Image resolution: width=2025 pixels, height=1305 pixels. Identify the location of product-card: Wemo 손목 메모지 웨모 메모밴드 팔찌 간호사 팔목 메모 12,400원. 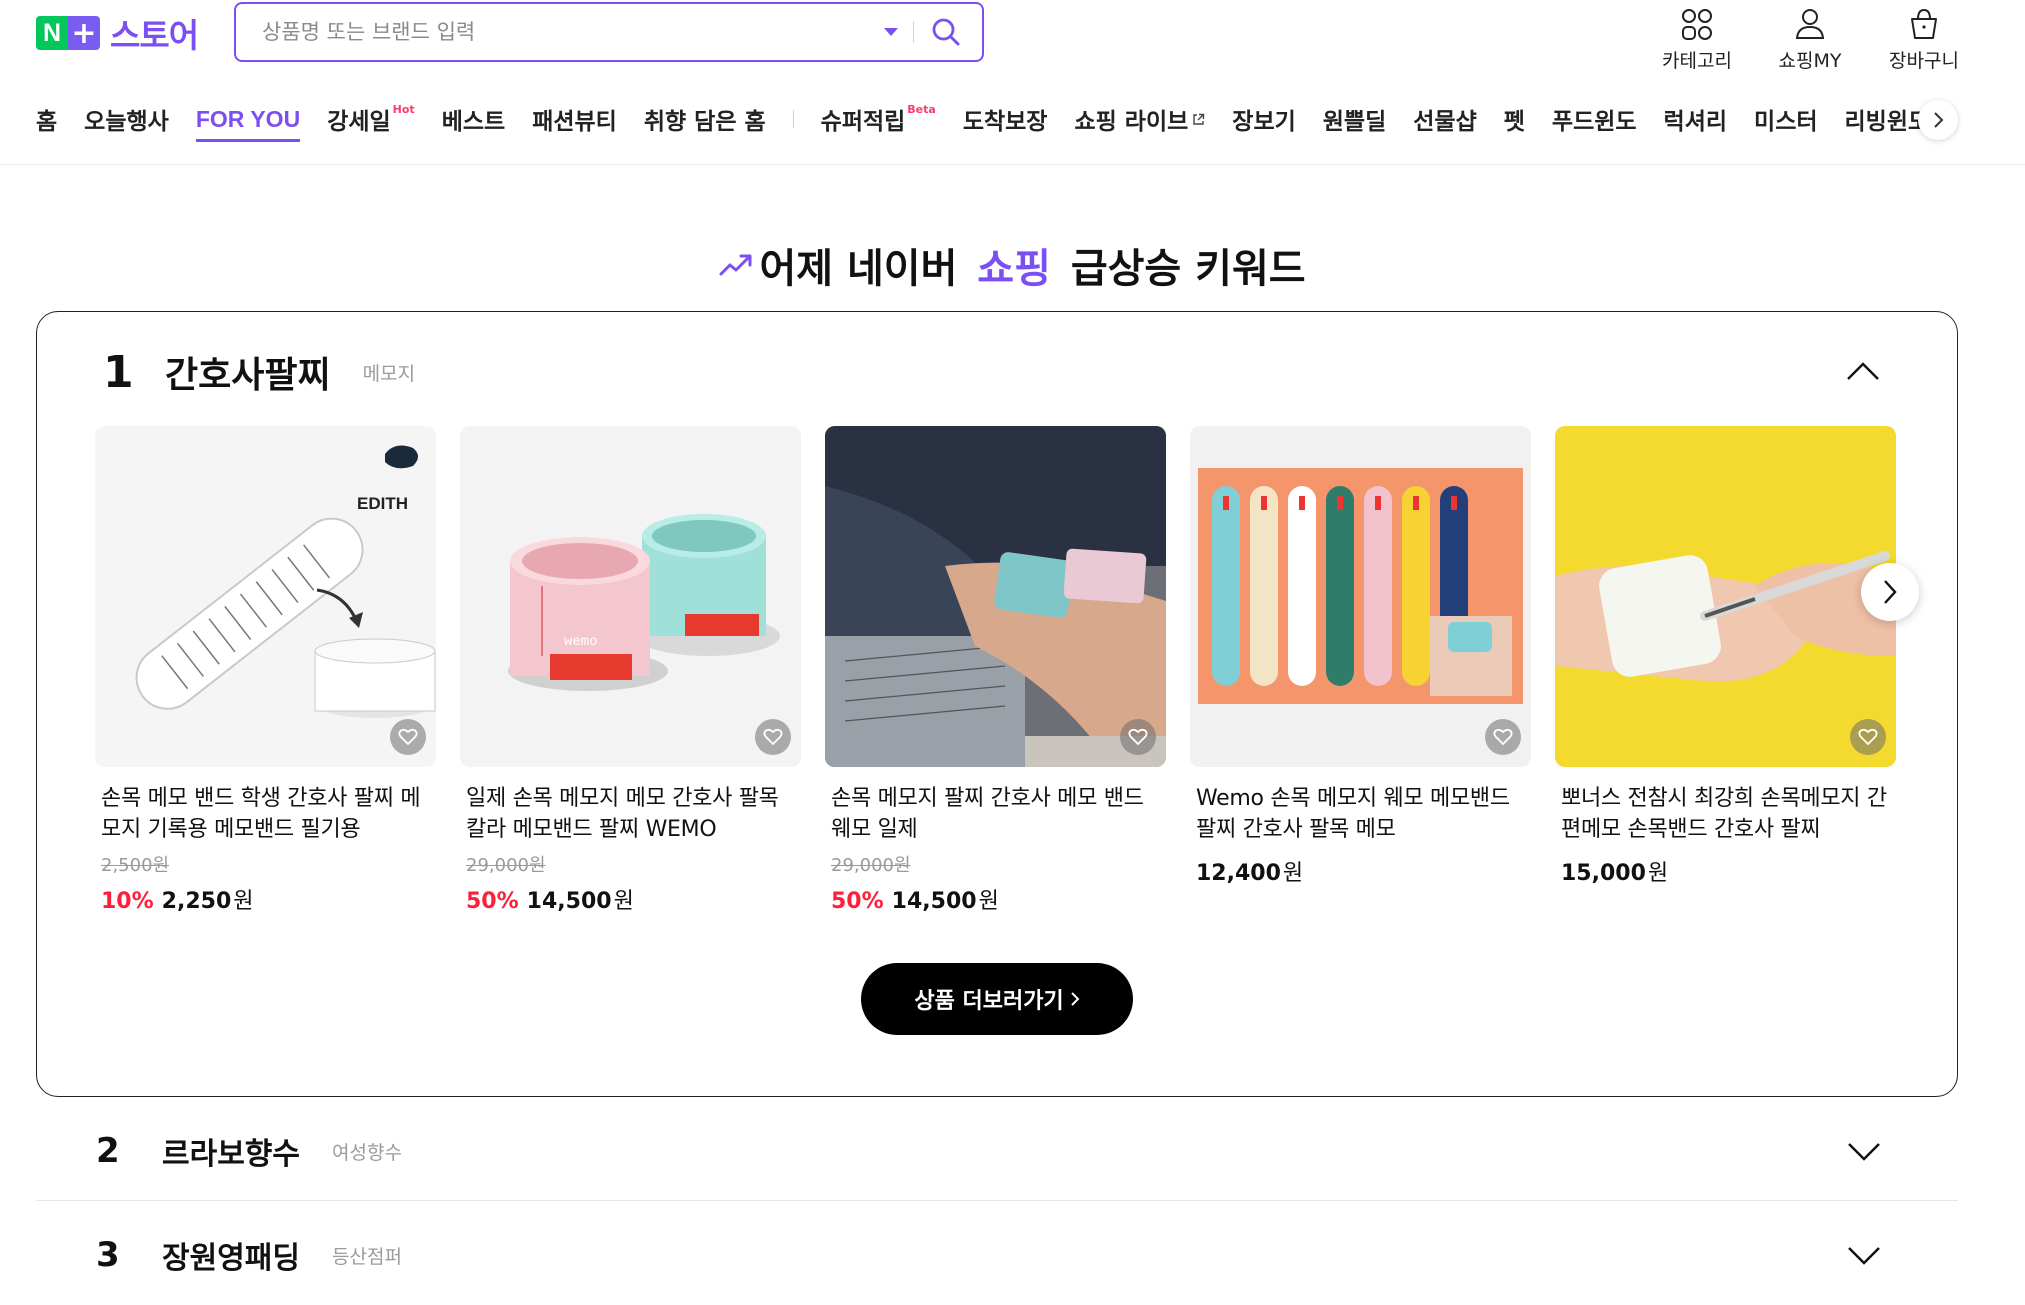
(1360, 670).